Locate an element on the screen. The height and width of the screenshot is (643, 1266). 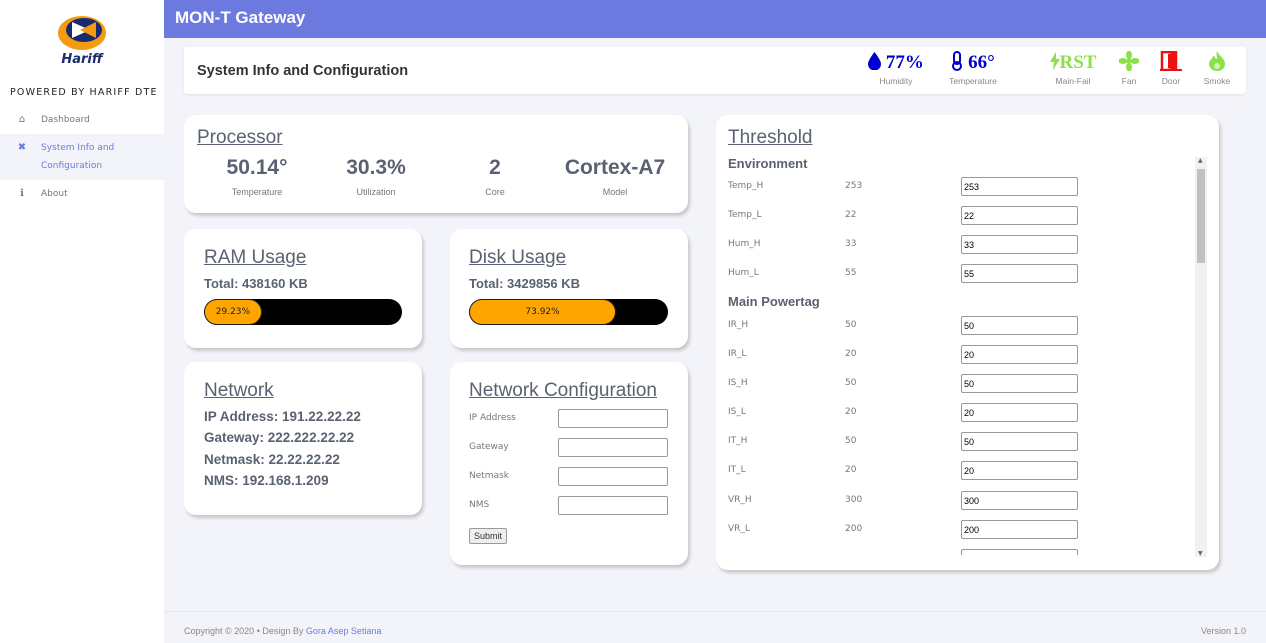
threshold-name: Hum_H is located at coordinates (744, 244).